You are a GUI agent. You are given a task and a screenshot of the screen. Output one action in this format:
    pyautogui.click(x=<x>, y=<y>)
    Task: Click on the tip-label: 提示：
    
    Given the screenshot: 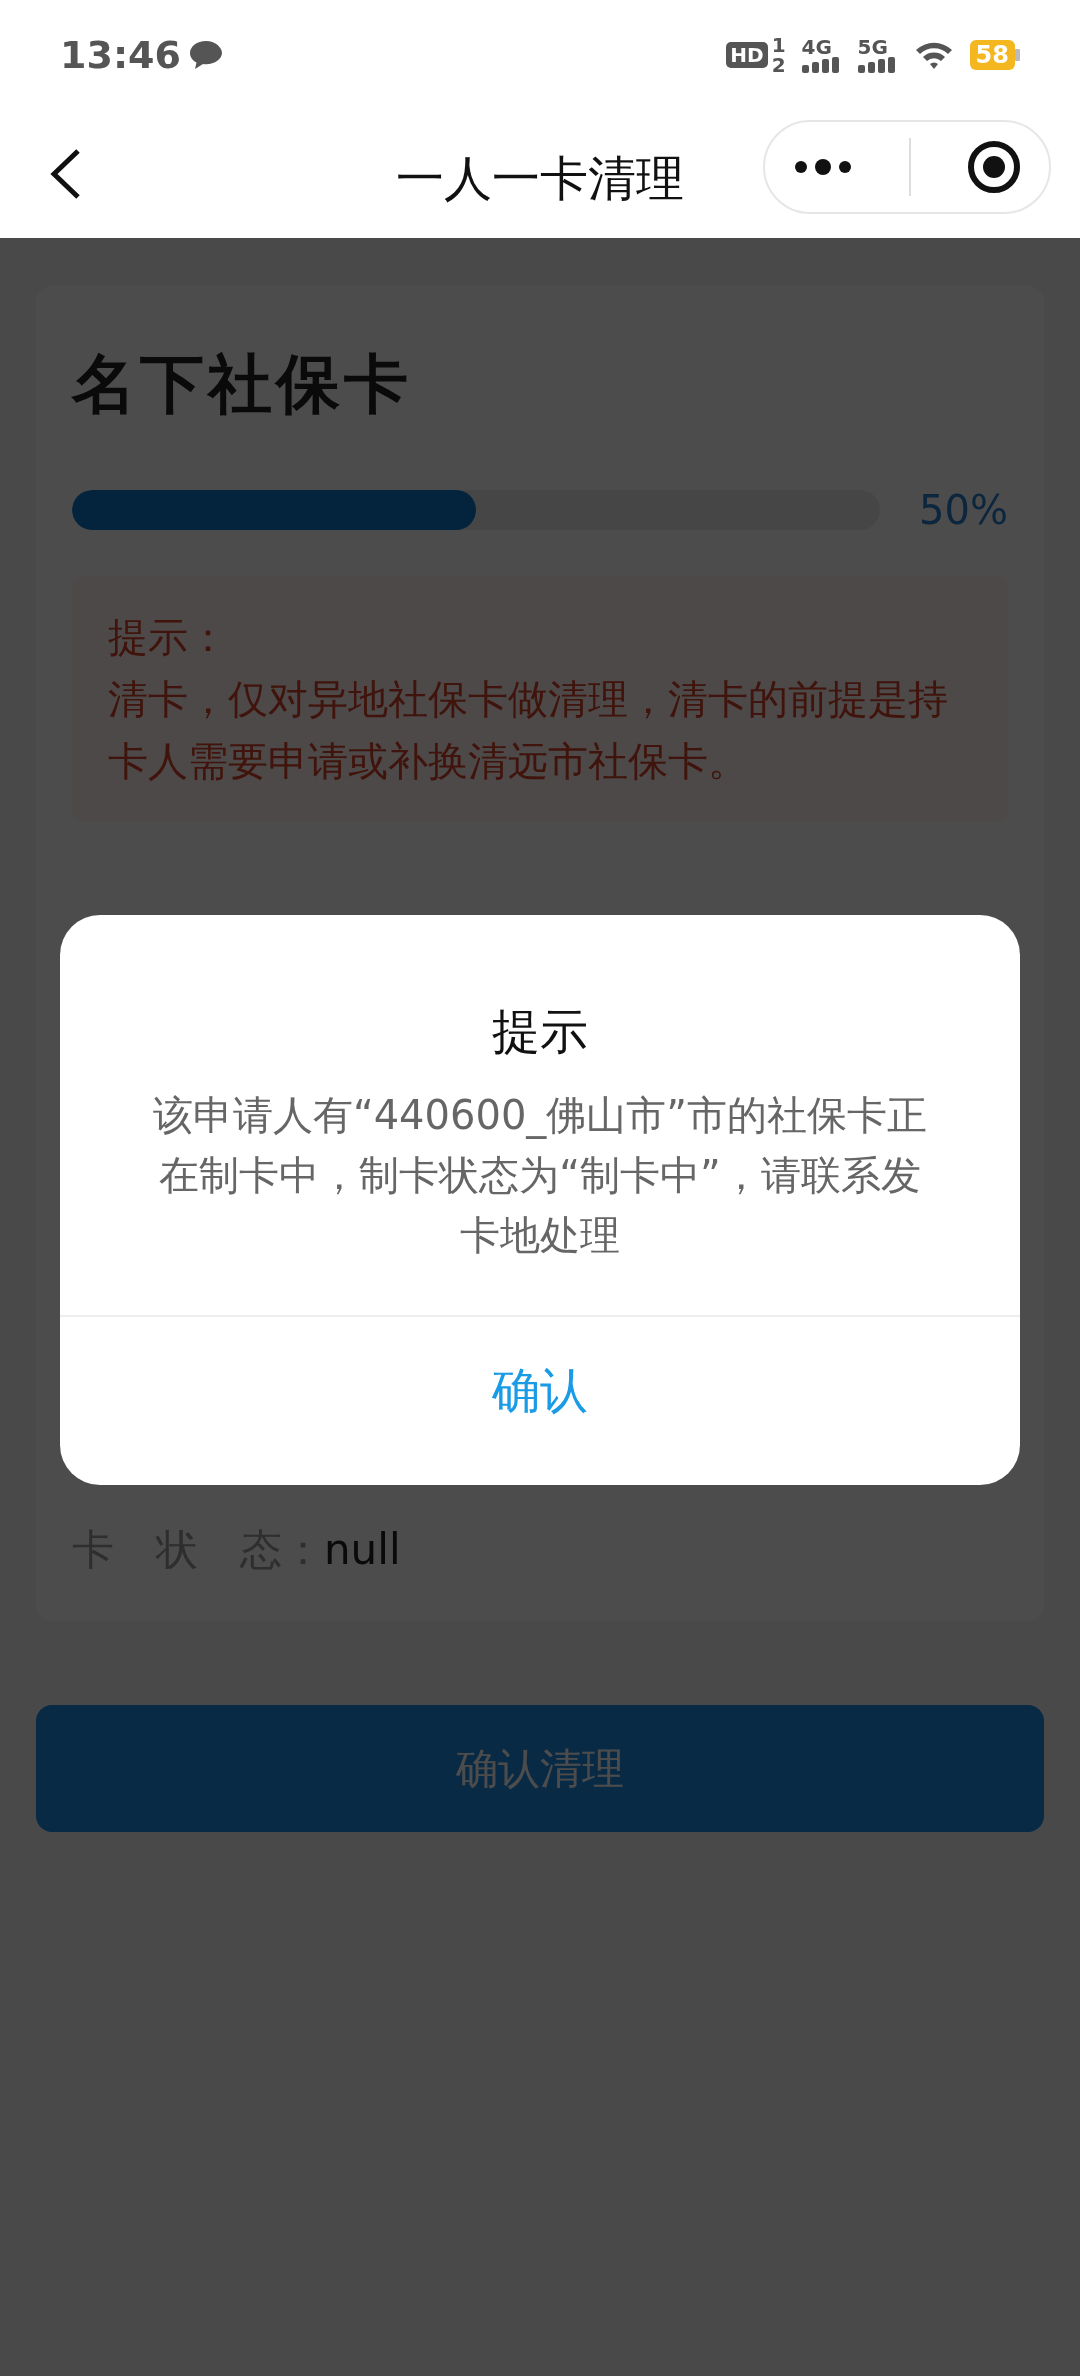 What is the action you would take?
    pyautogui.click(x=168, y=637)
    